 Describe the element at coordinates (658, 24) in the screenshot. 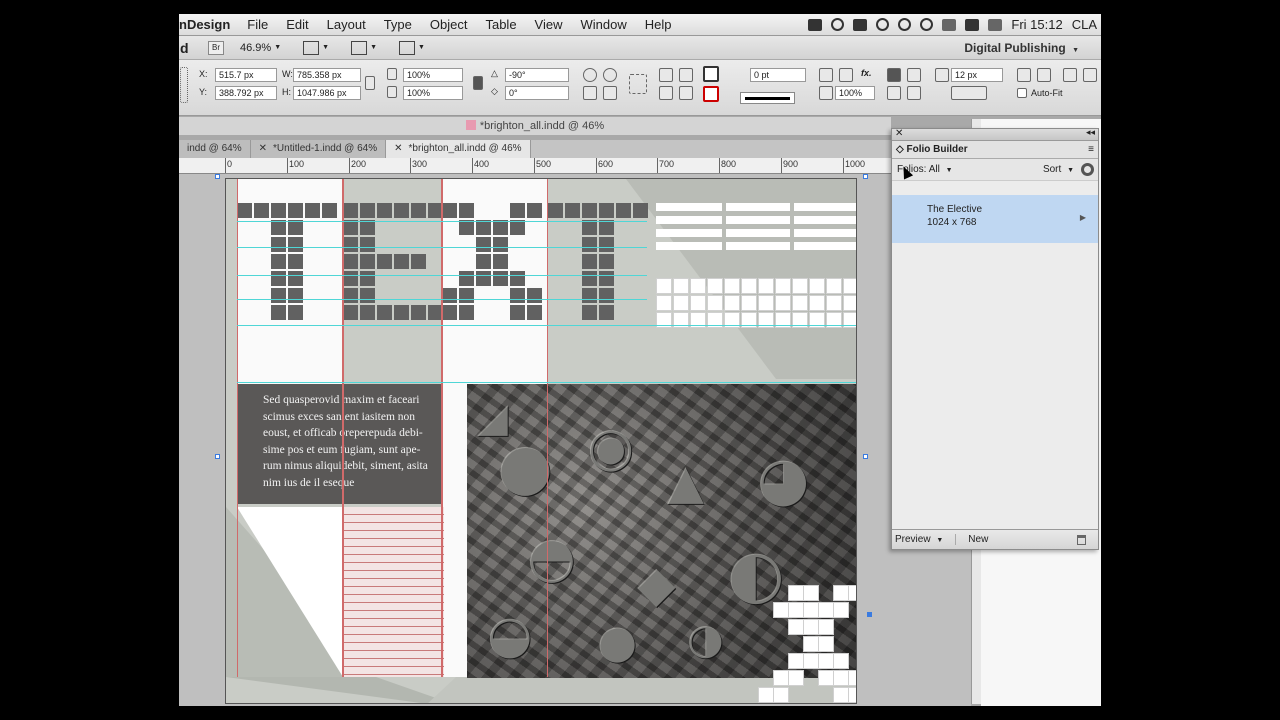

I see `menu-help: Help` at that location.